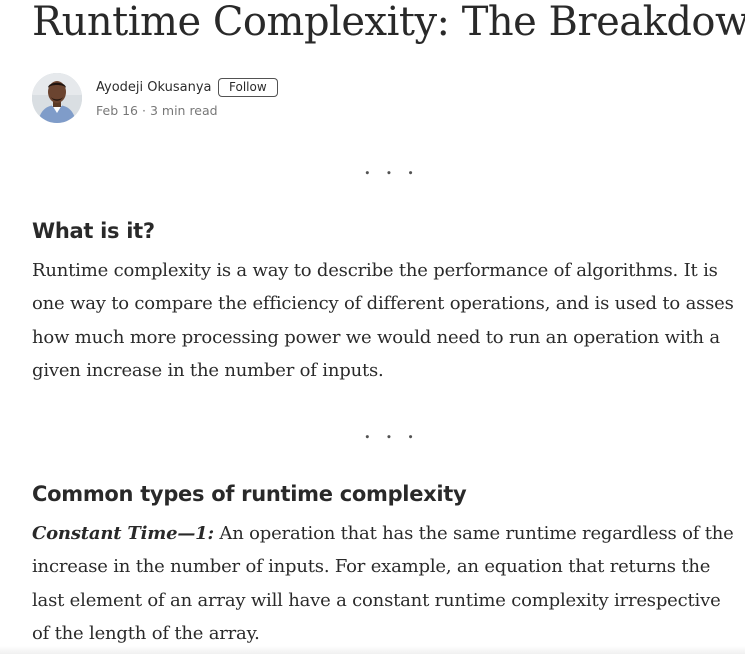  Describe the element at coordinates (183, 110) in the screenshot. I see `read-time: 3 min read` at that location.